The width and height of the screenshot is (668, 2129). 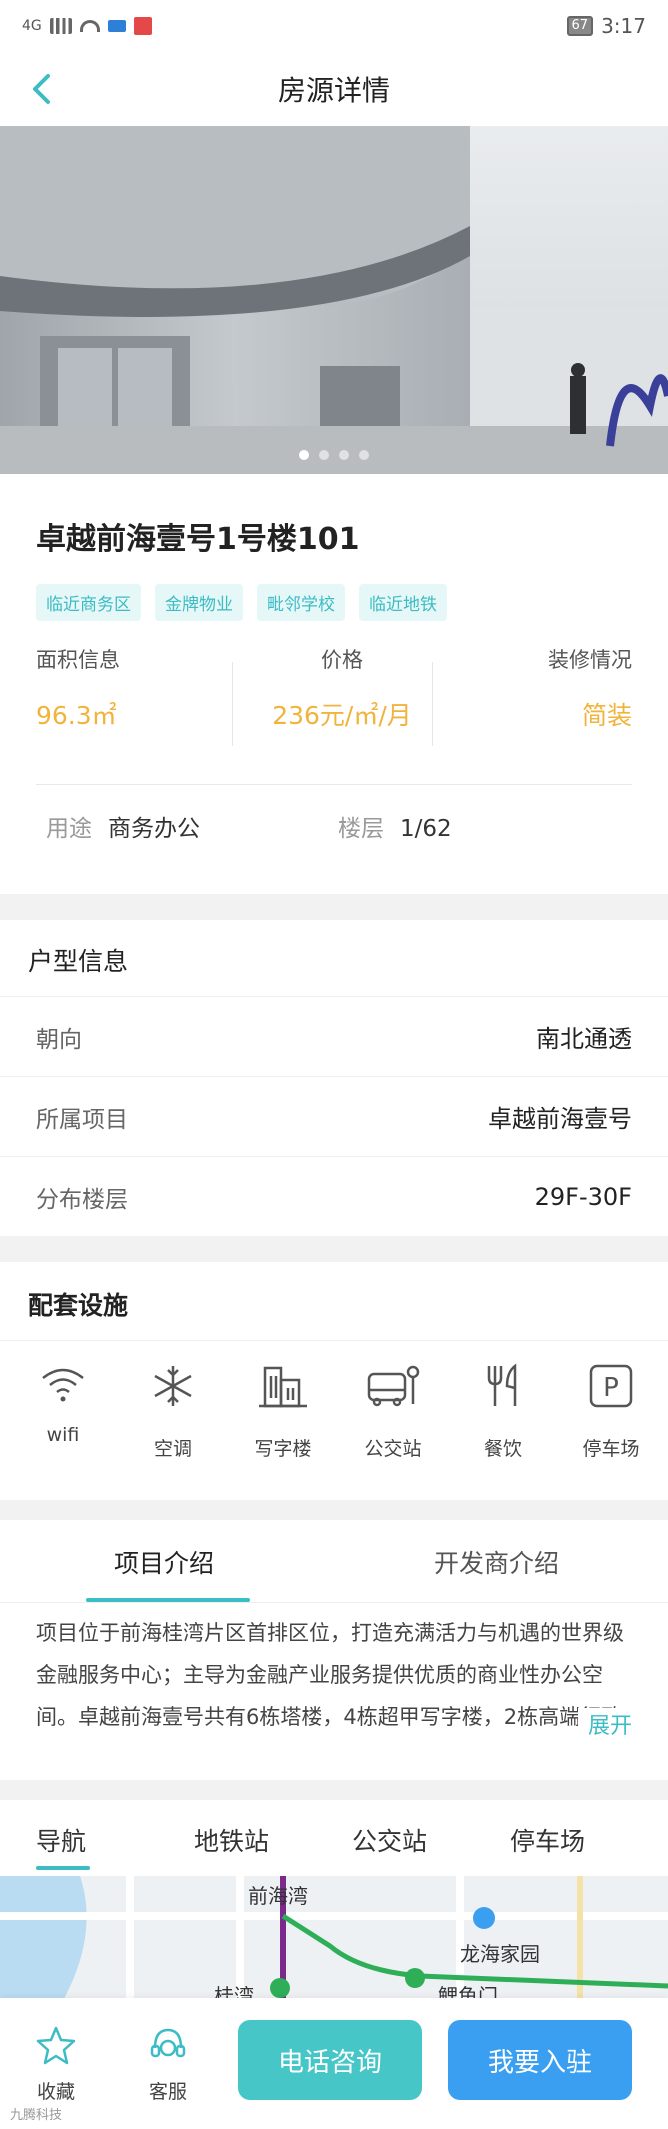 I want to click on wifi-icon, so click(x=63, y=1385).